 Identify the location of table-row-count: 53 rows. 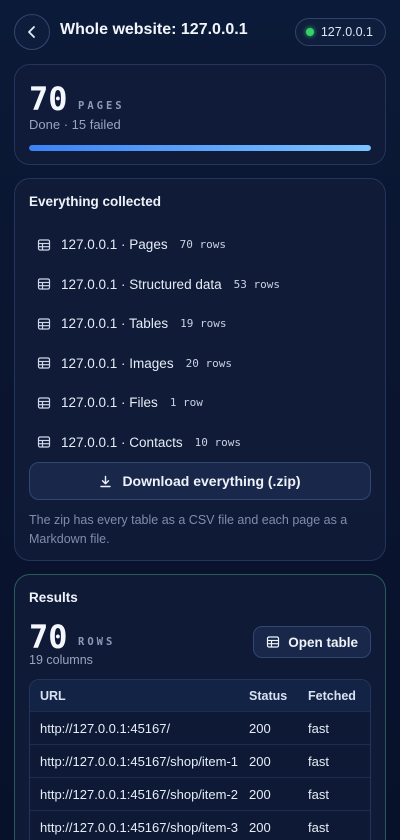
(256, 284).